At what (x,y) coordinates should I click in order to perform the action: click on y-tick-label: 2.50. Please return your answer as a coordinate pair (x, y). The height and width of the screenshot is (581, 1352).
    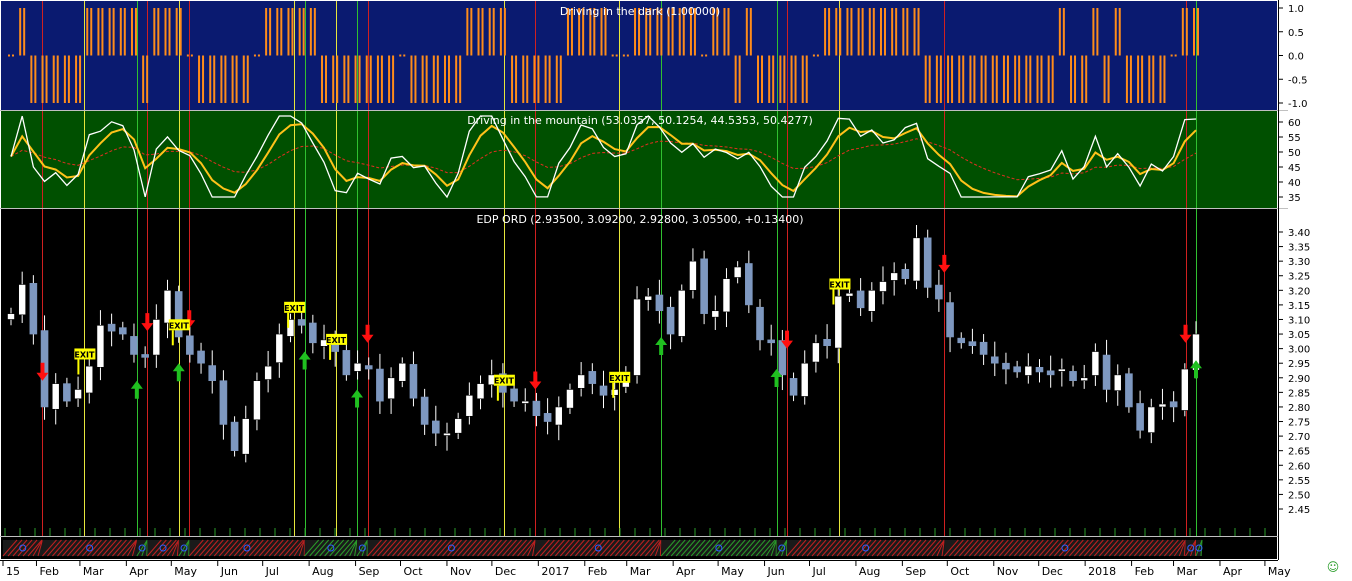
    Looking at the image, I should click on (1299, 495).